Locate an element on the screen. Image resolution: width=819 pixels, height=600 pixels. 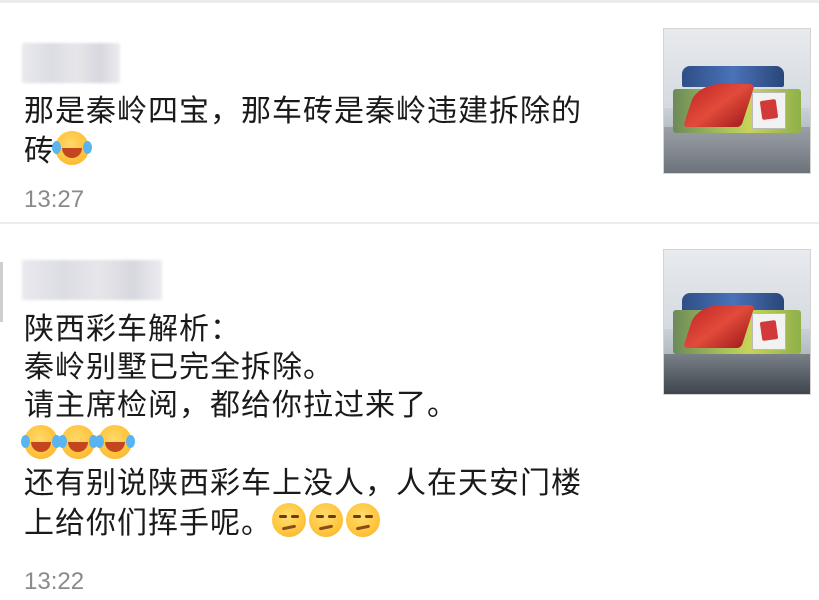
message-line: 还有别说陕西彩车上没人，人在天安门楼 is located at coordinates (303, 483).